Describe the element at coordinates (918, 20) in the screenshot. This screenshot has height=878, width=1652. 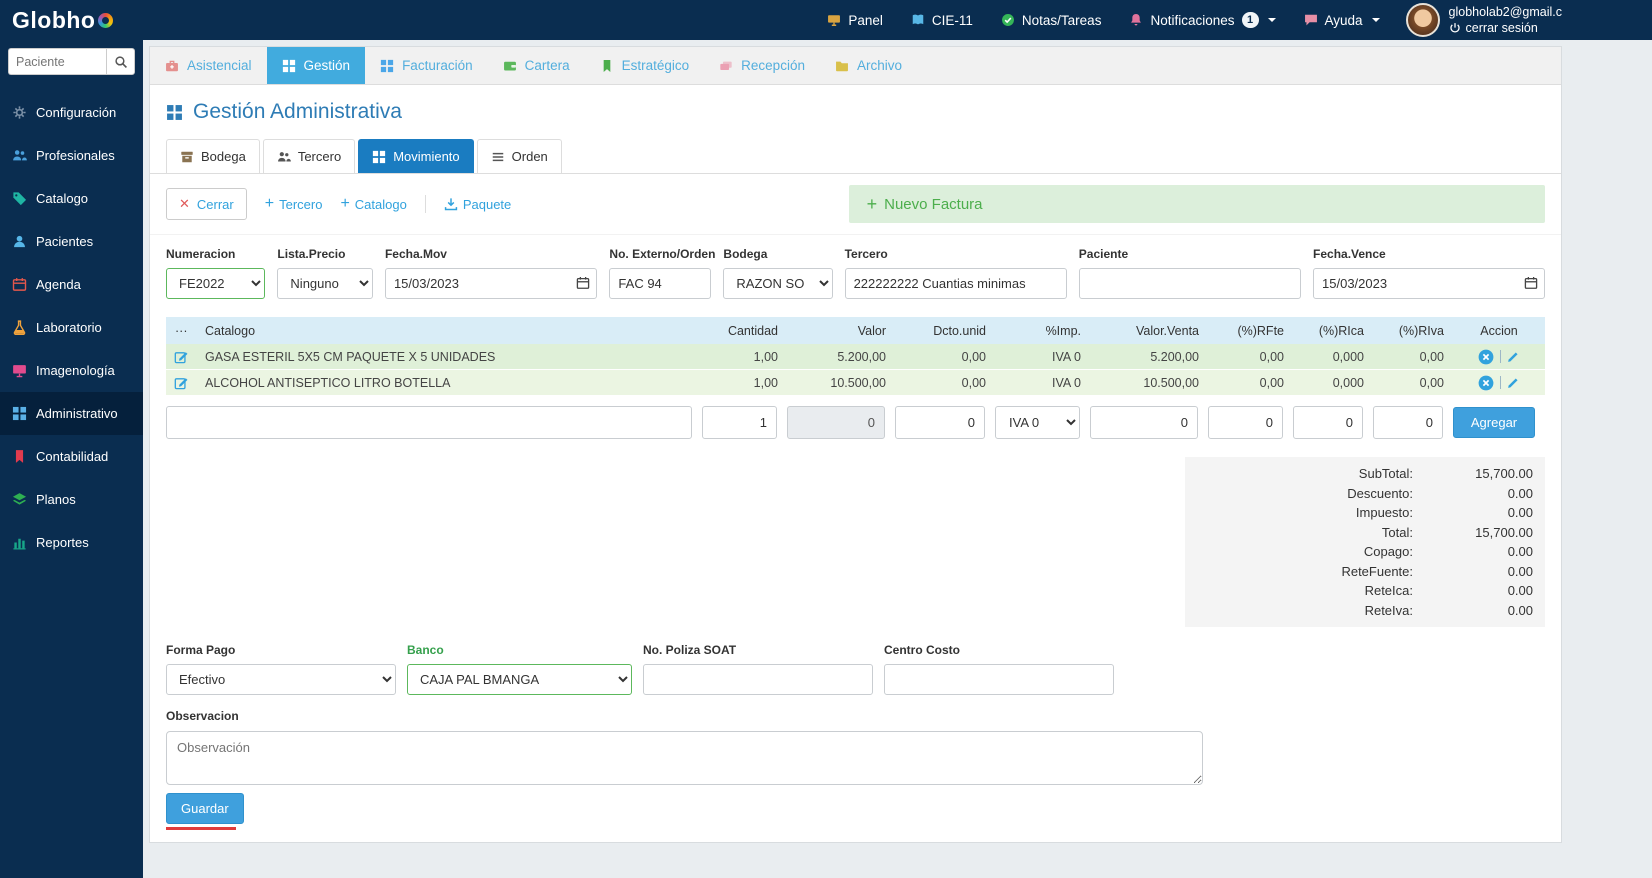
I see `book-icon` at that location.